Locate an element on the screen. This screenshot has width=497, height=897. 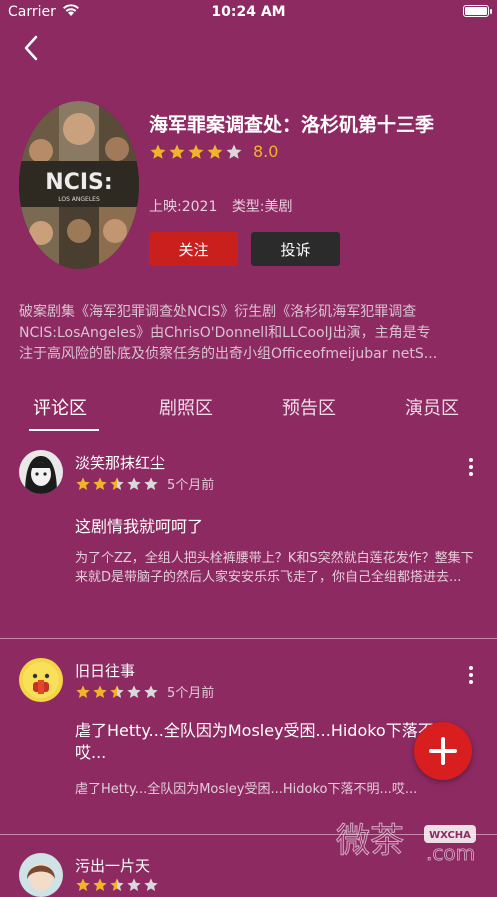
poster-title: NCIS: is located at coordinates (78, 182).